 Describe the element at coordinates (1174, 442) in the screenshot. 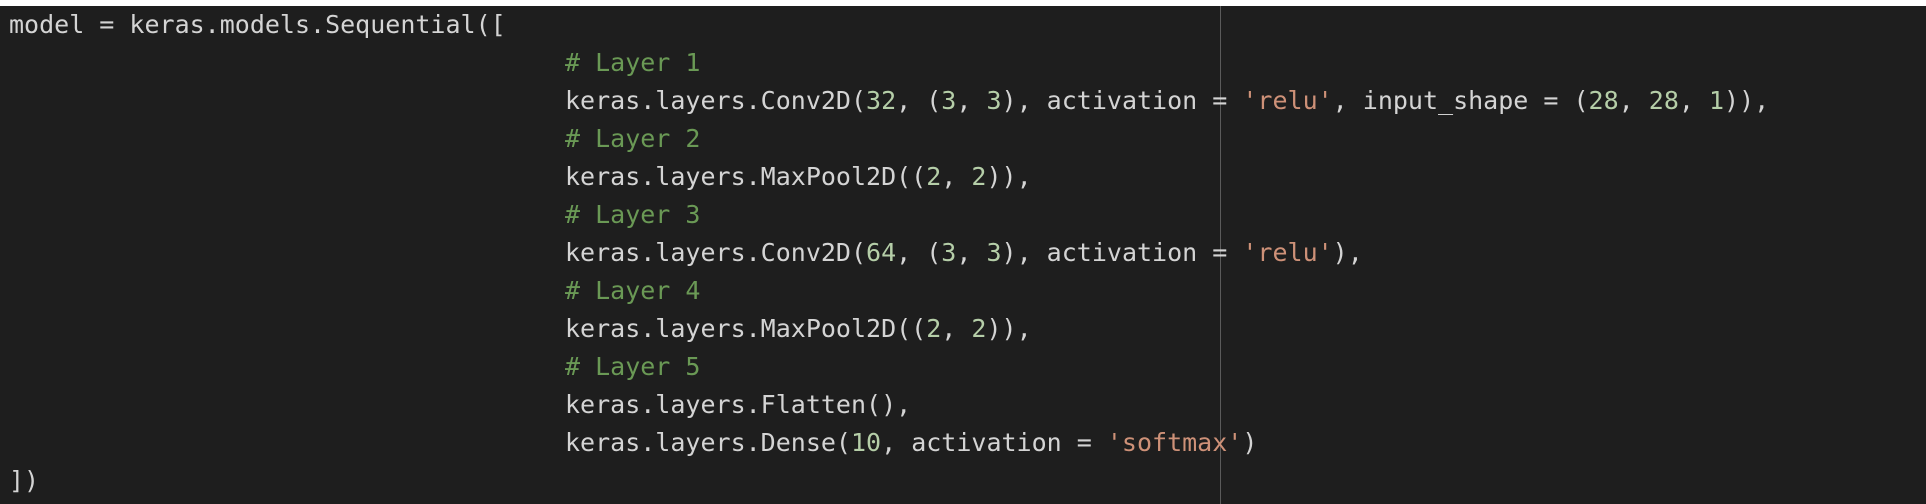

I see `string-literal: 'softmax'` at that location.